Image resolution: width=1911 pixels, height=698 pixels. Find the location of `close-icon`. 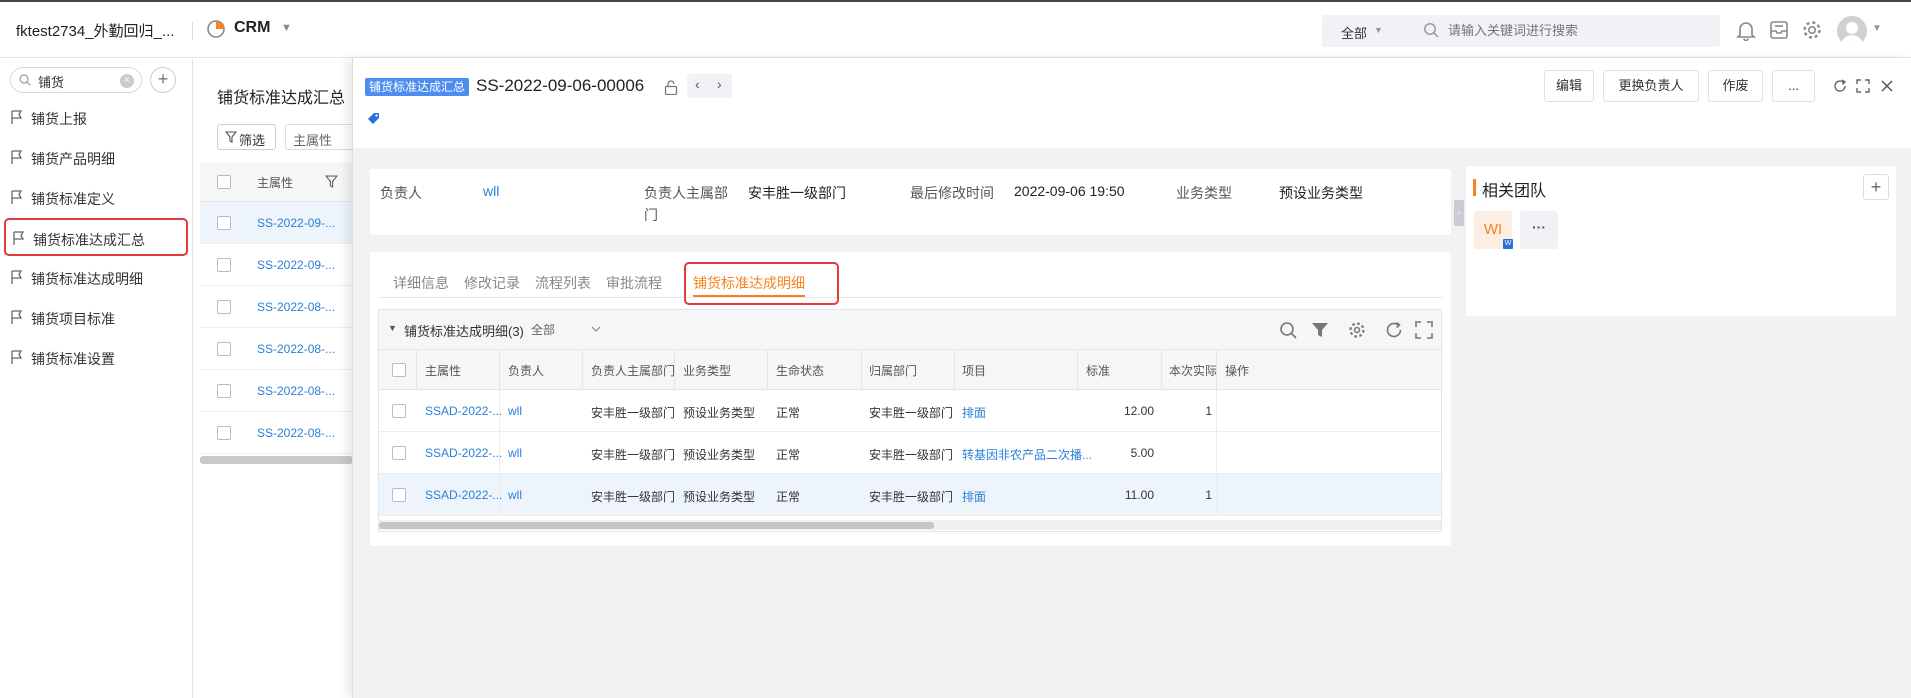

close-icon is located at coordinates (1887, 86).